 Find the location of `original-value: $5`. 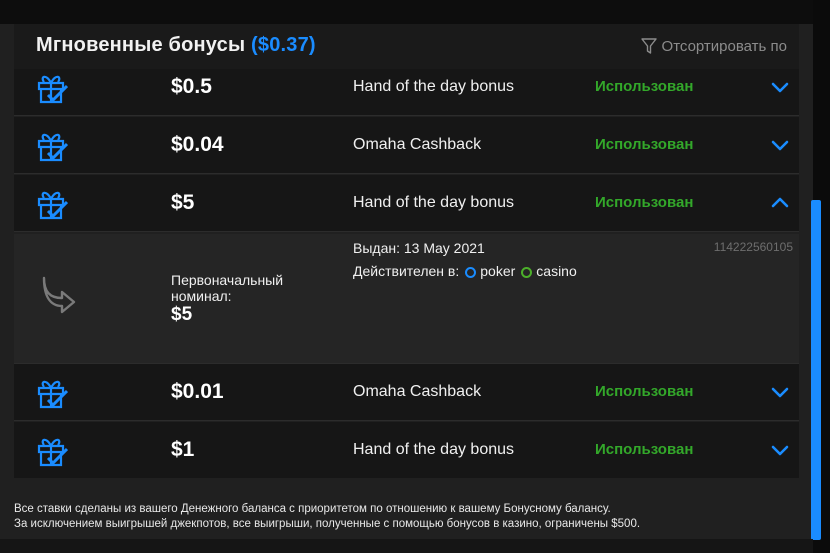

original-value: $5 is located at coordinates (182, 314).